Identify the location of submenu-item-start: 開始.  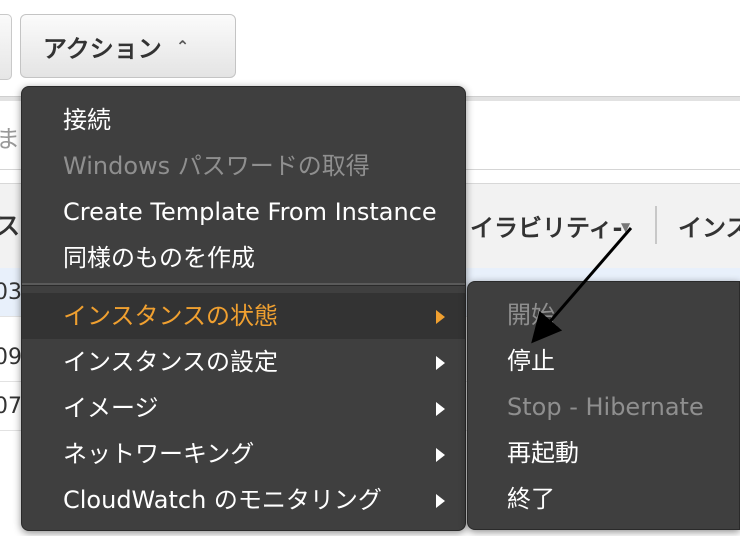
(603, 315).